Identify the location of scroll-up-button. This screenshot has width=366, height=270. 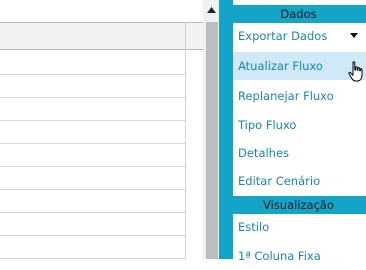
(211, 10).